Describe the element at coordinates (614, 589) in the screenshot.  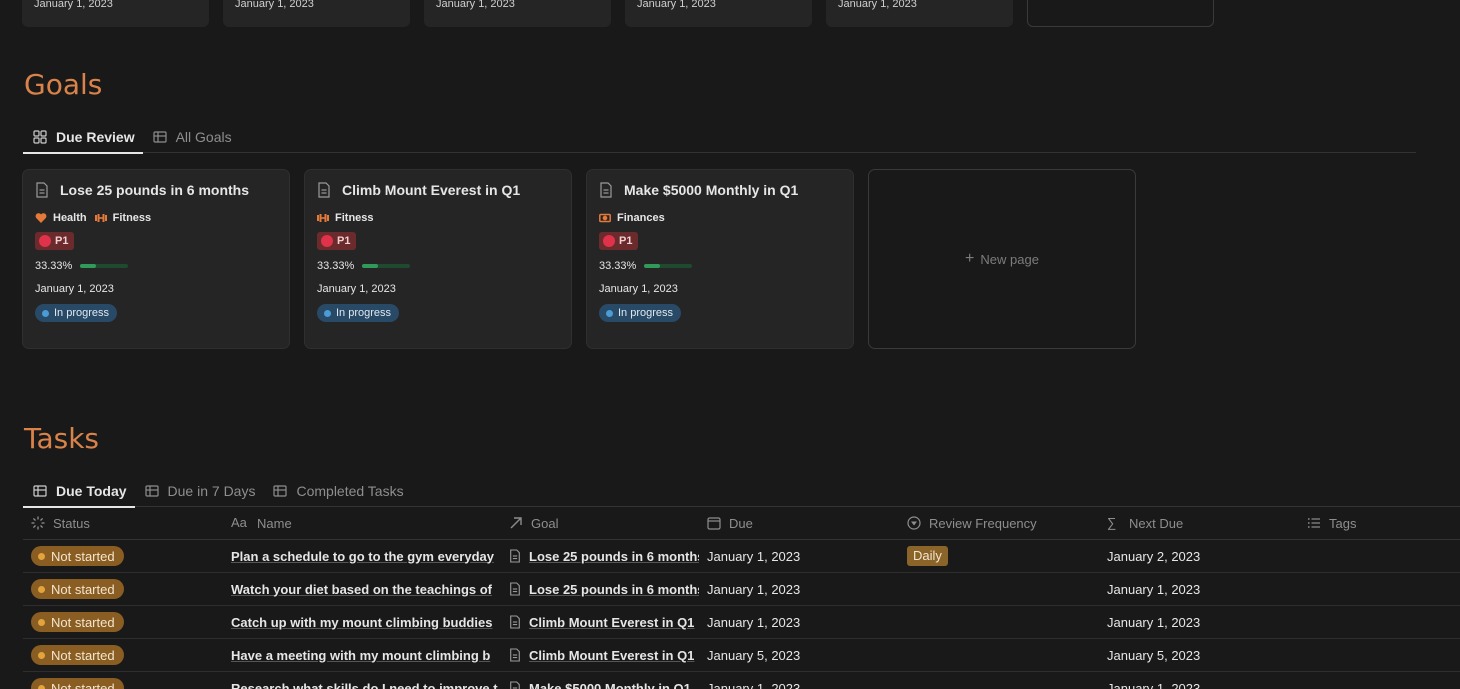
I see `goal-link: Lose 25 pounds in 6 months` at that location.